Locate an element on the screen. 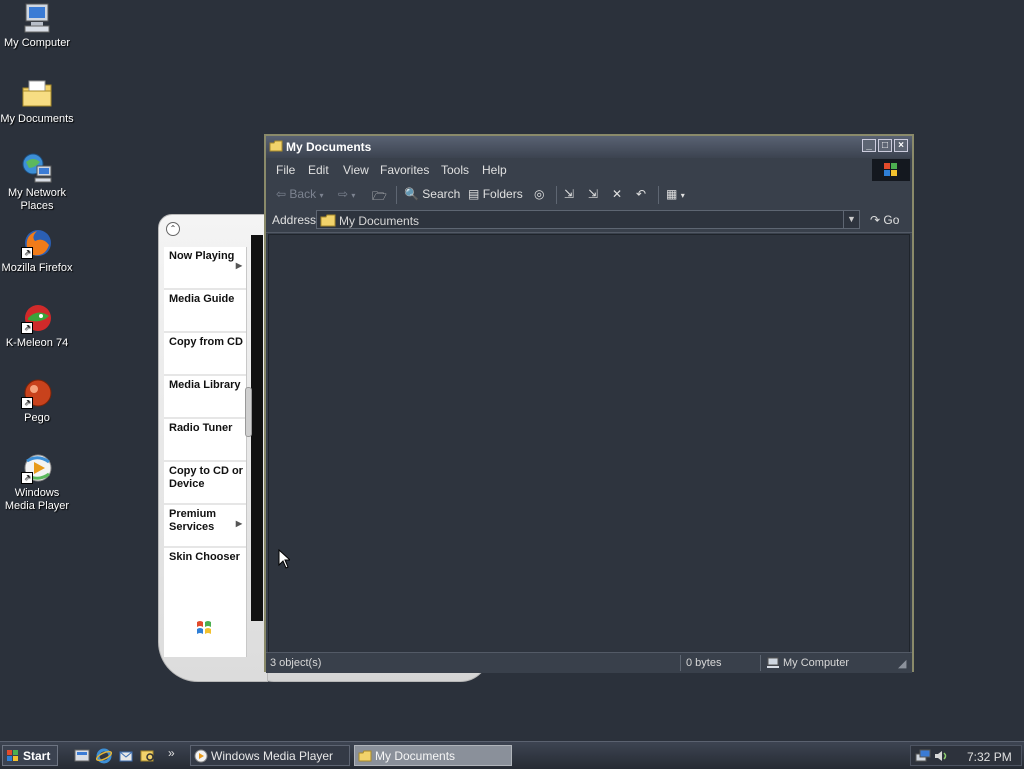 The height and width of the screenshot is (769, 1024). copy-to-button: ⇲ is located at coordinates (593, 194).